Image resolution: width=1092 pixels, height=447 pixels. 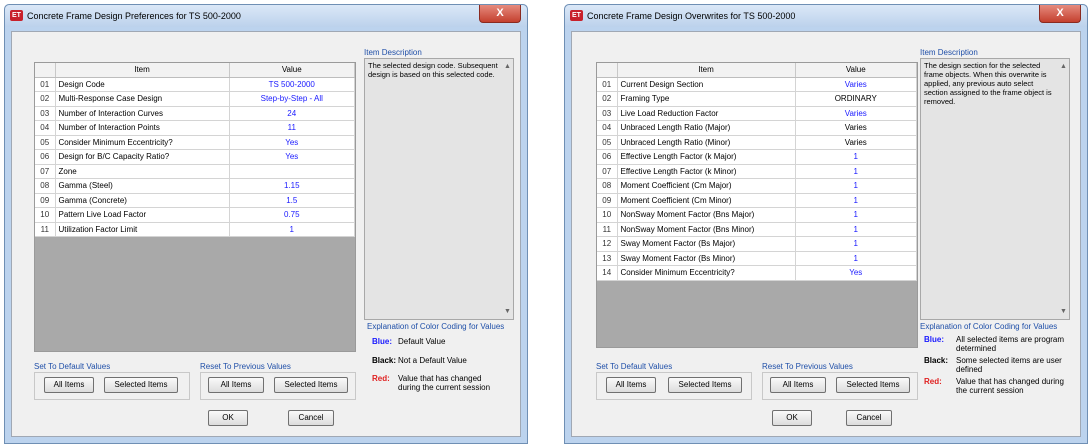 What do you see at coordinates (757, 273) in the screenshot?
I see `table-row: 14 Consider Minimum Eccentricity? Yes` at bounding box center [757, 273].